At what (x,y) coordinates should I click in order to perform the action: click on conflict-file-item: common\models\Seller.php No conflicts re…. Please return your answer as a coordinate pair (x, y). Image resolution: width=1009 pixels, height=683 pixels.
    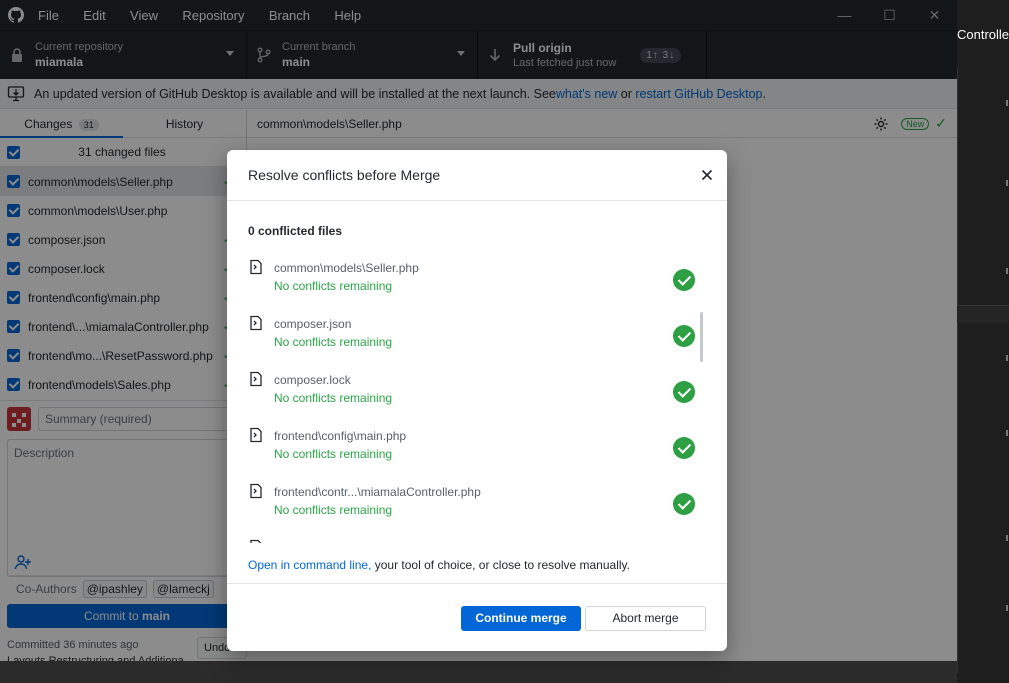
    Looking at the image, I should click on (477, 279).